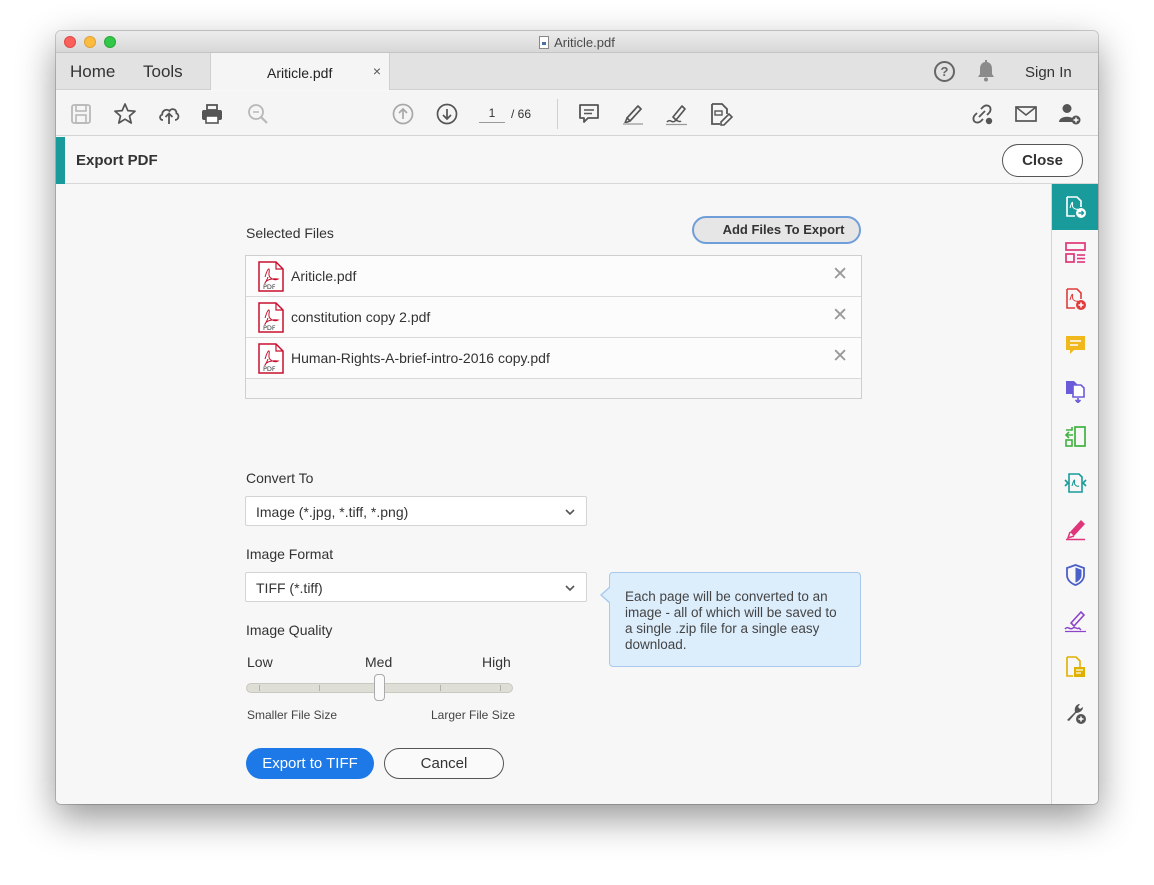 The height and width of the screenshot is (885, 1154). Describe the element at coordinates (290, 233) in the screenshot. I see `selected-files-label: Selected Files` at that location.